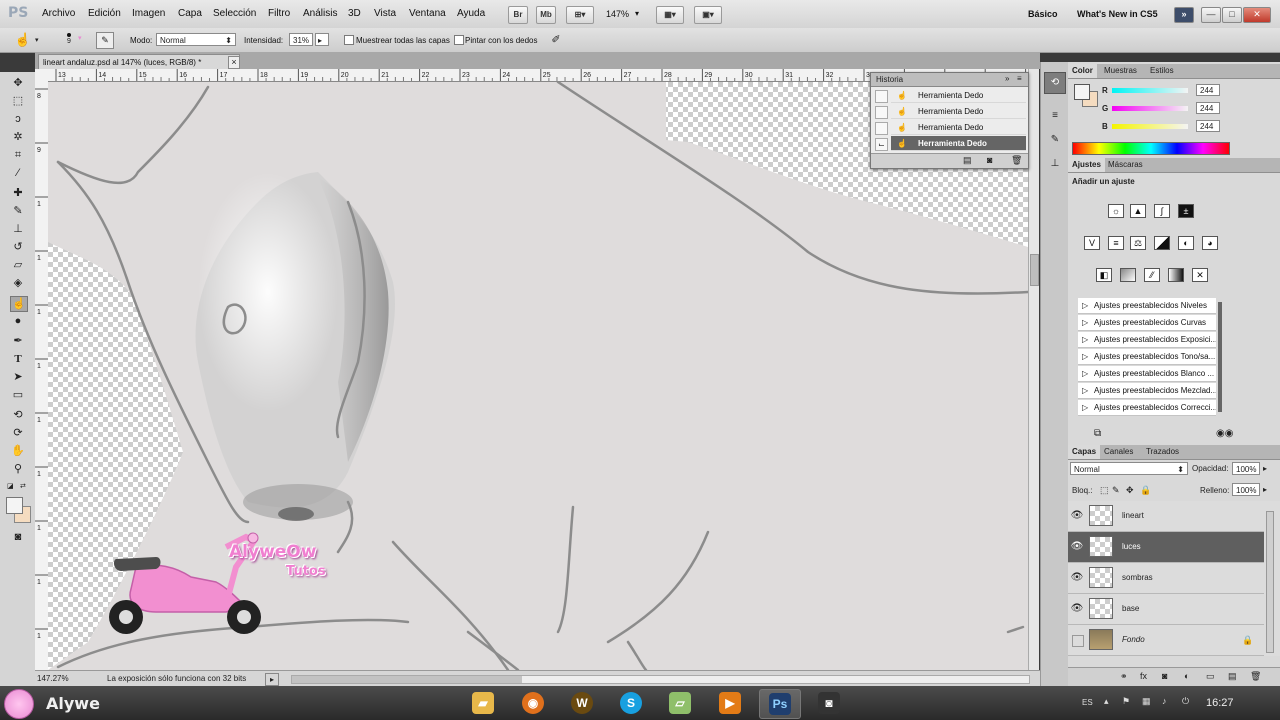  What do you see at coordinates (1210, 243) in the screenshot?
I see `channel-mixer-icon: ◕` at bounding box center [1210, 243].